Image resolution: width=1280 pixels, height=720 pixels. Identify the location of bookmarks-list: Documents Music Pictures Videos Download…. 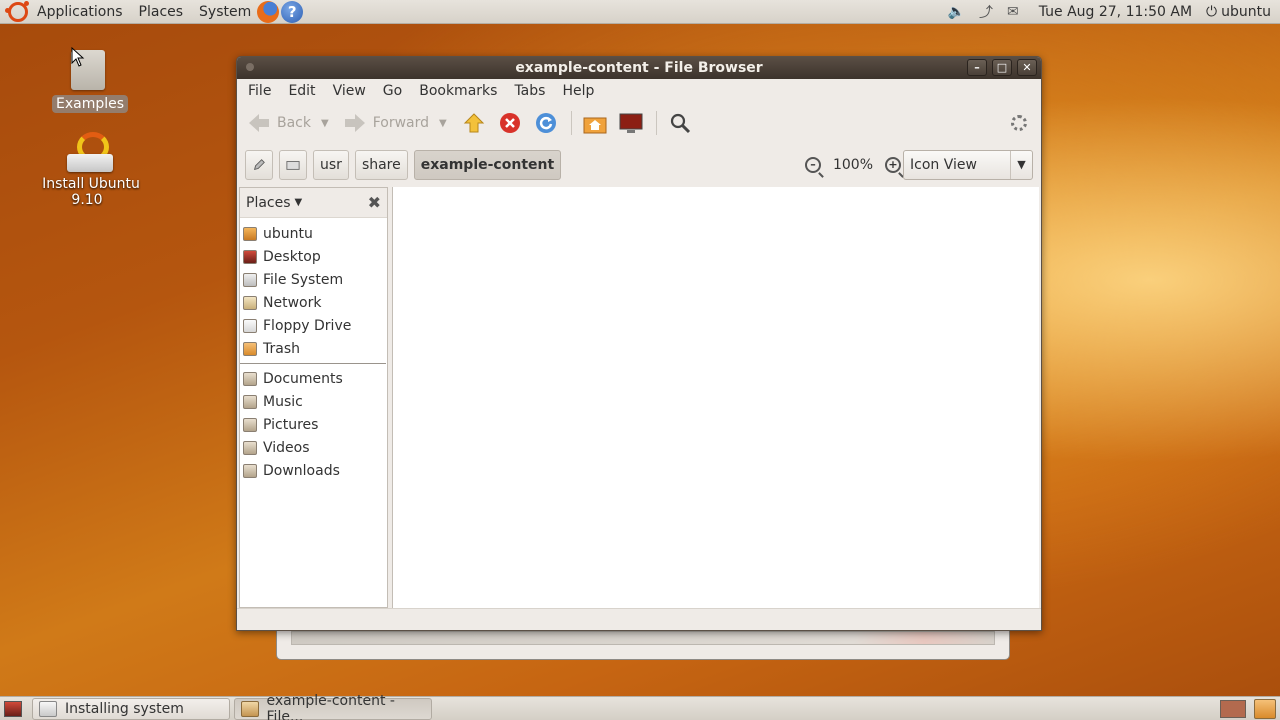
(313, 424).